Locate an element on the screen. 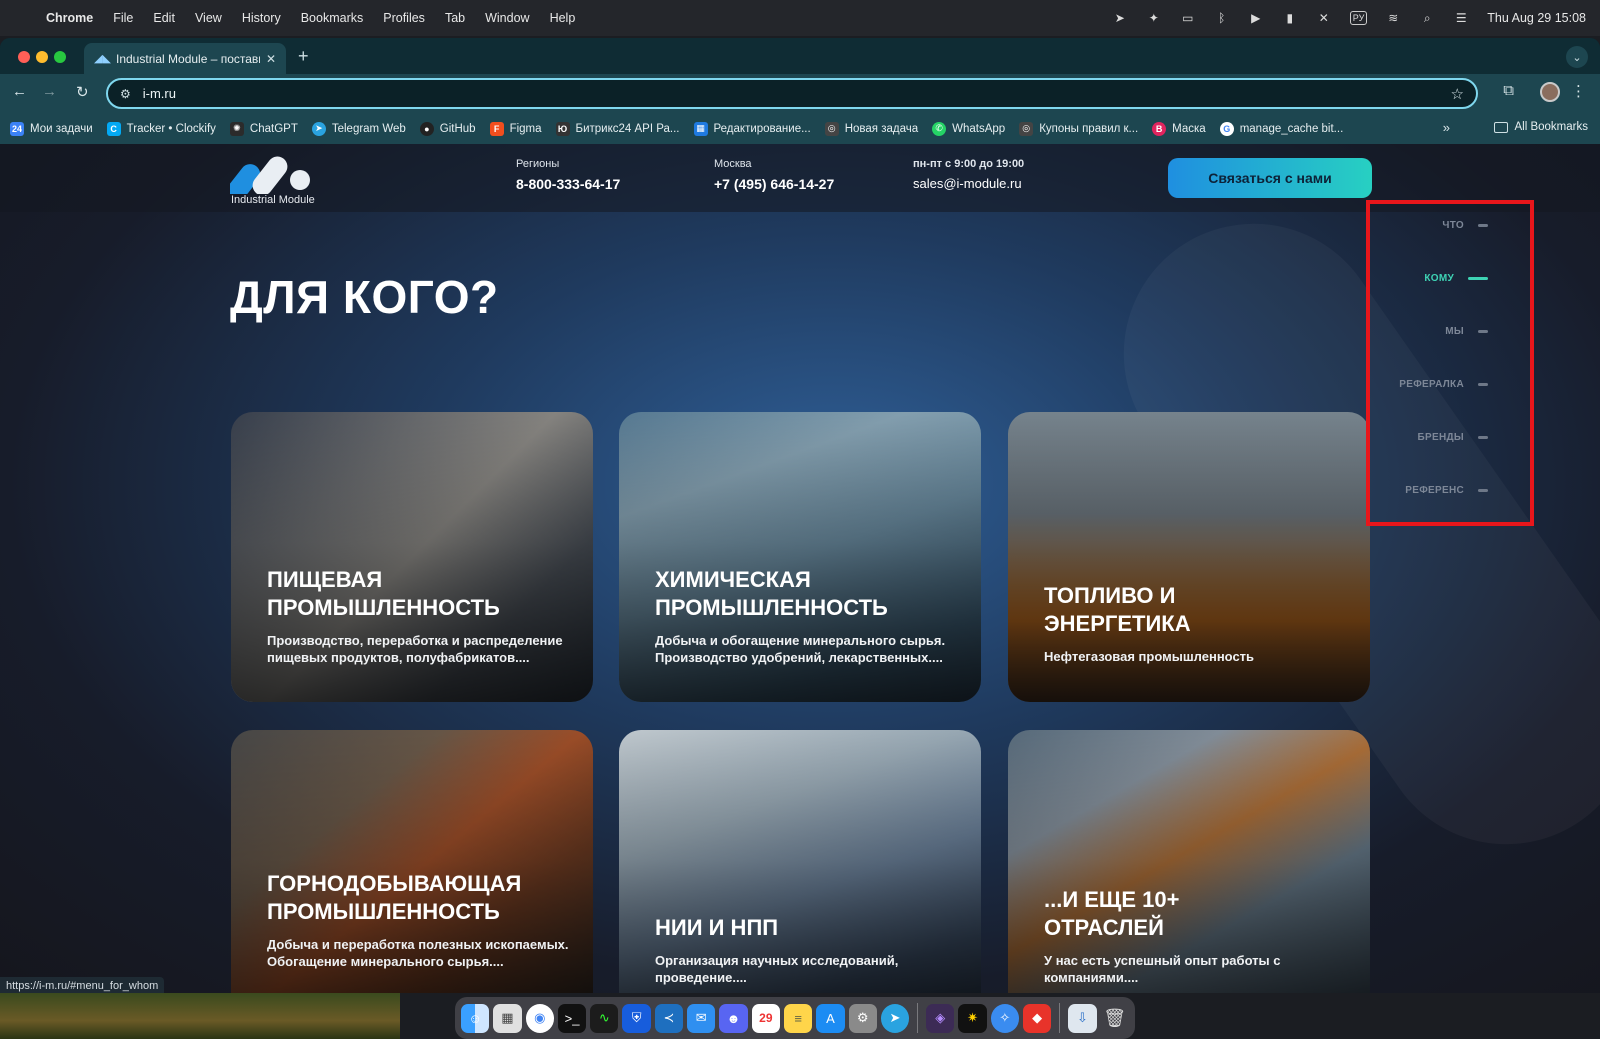 The width and height of the screenshot is (1600, 1039). menu-tab: Tab is located at coordinates (455, 18).